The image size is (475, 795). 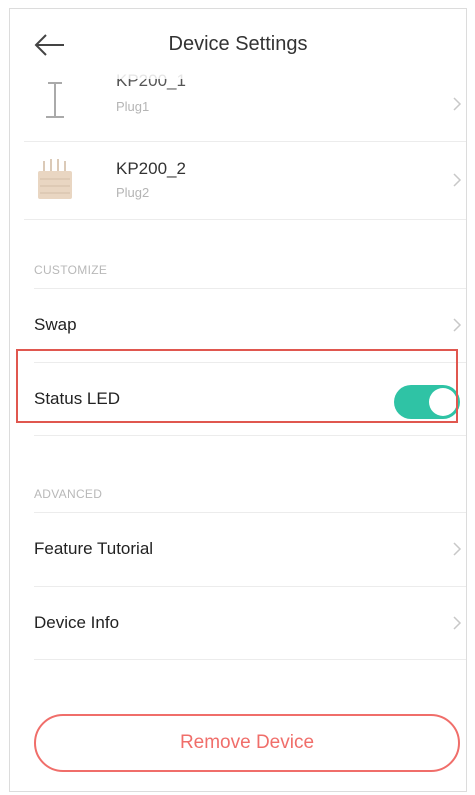 I want to click on power-strip-icon, so click(x=55, y=179).